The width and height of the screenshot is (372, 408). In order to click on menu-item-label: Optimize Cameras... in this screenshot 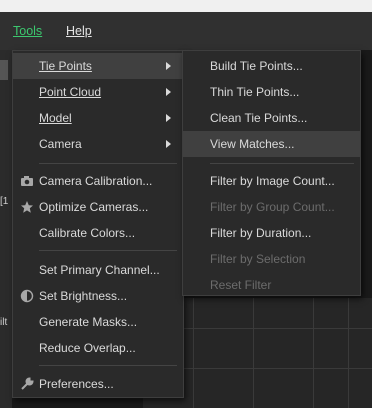, I will do `click(94, 207)`.